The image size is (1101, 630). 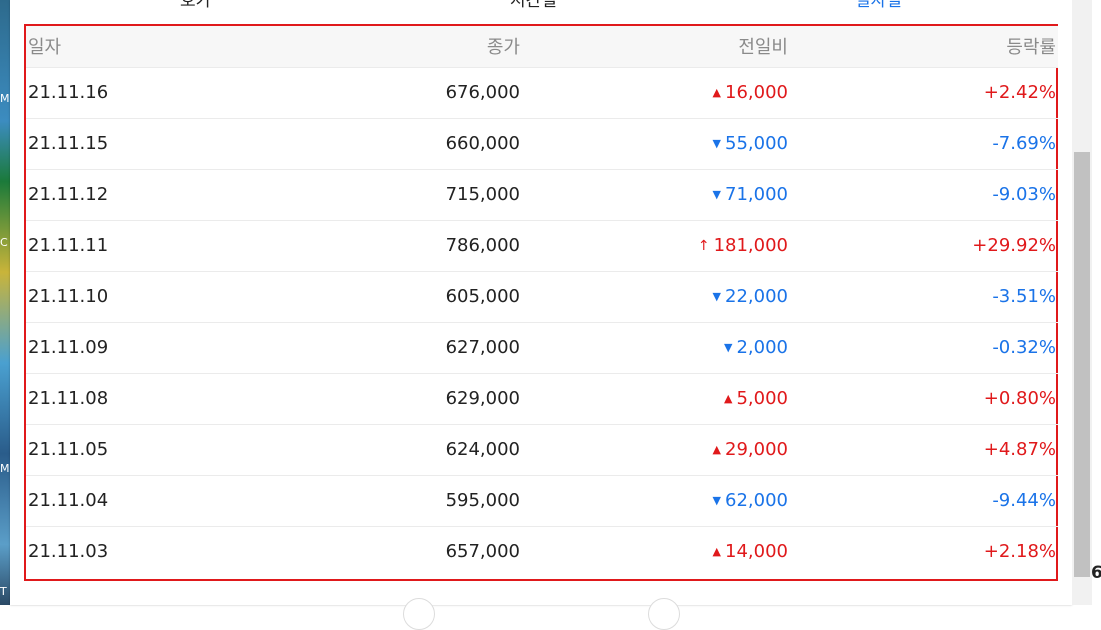 I want to click on cell-close: 595,000, so click(x=482, y=500).